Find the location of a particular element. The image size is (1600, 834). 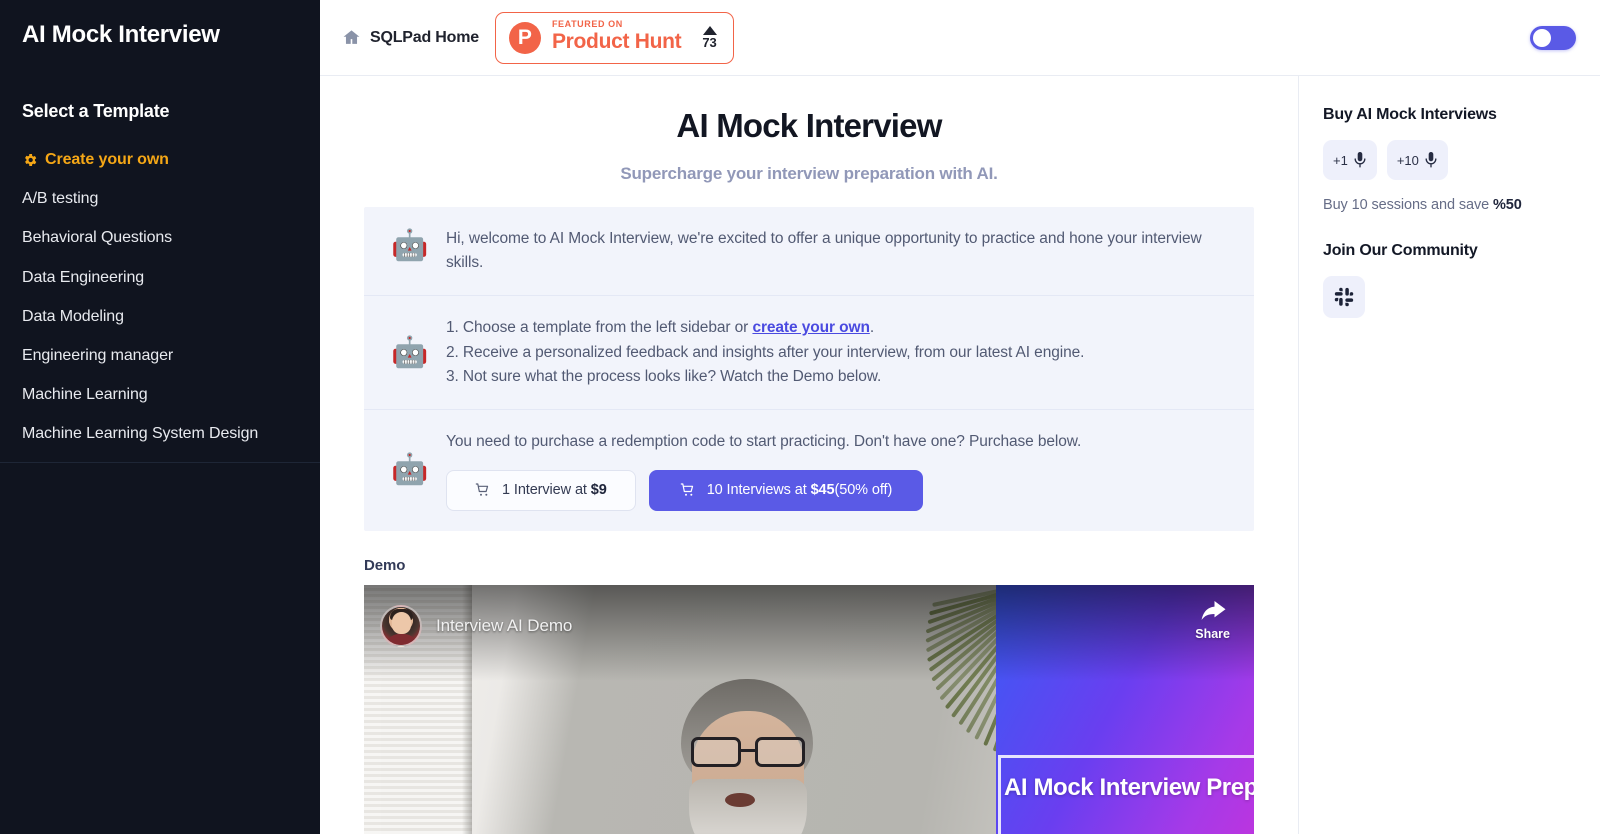

buy-ten-interviews-button: 10 Interviews at $45(50% off) is located at coordinates (786, 490).